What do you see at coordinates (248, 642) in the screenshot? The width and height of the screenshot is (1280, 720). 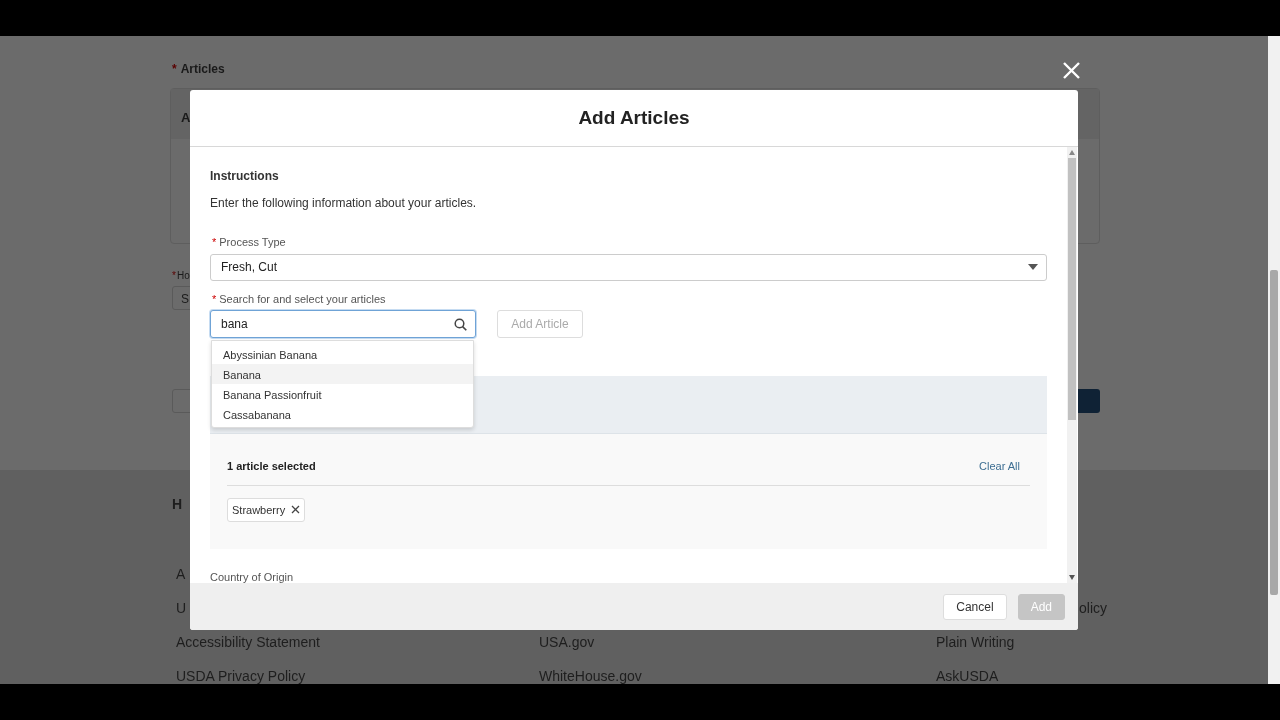 I see `footer-link: Accessibility Statement` at bounding box center [248, 642].